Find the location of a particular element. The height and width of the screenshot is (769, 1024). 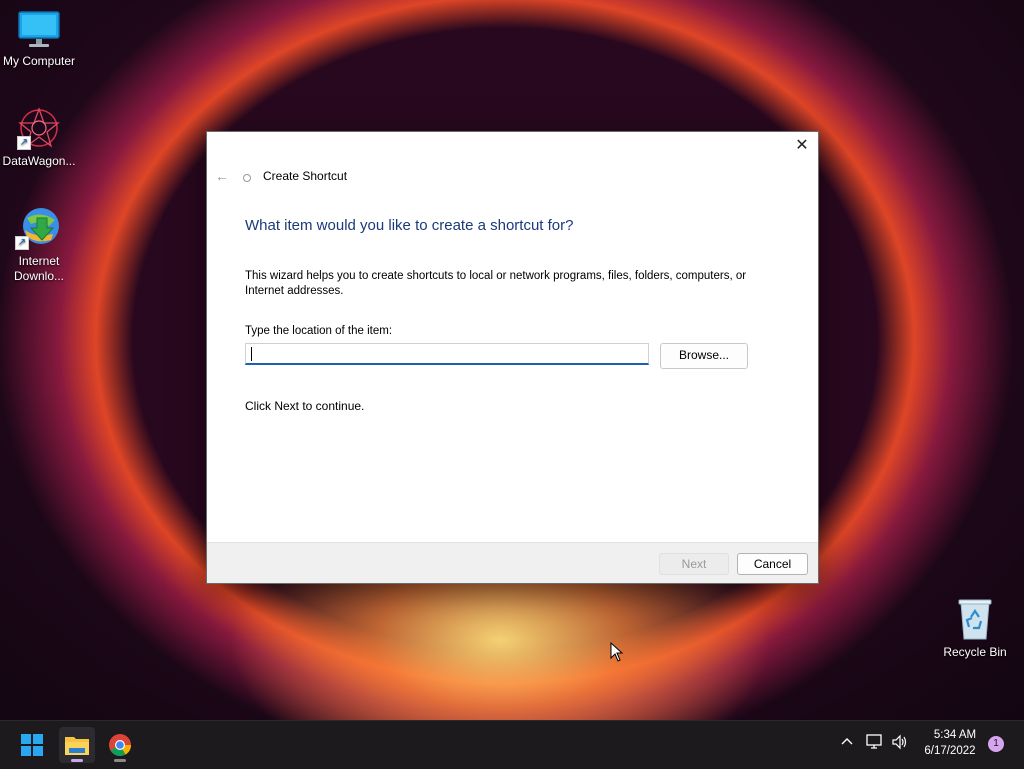

wizard-title: Create Shortcut is located at coordinates (305, 176).